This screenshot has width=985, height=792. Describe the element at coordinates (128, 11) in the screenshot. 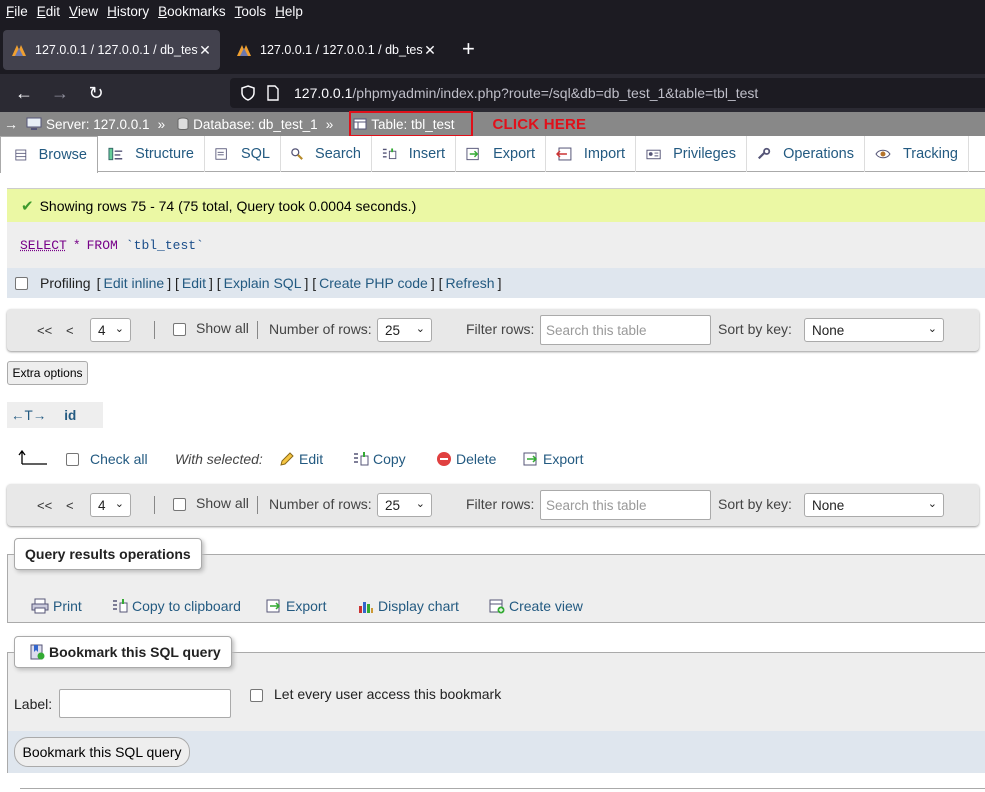

I see `menu-history: History` at that location.